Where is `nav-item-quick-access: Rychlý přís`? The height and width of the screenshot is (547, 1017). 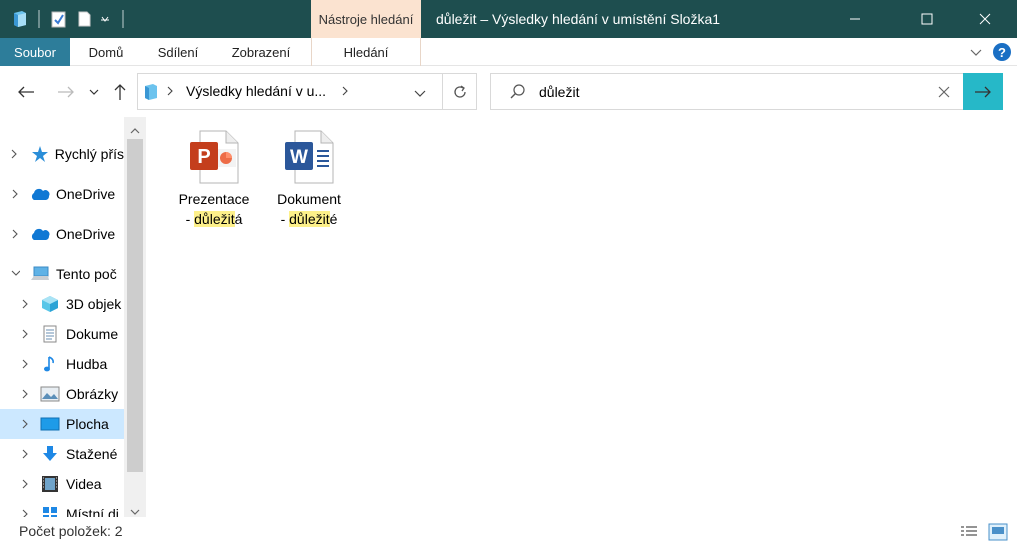 nav-item-quick-access: Rychlý přís is located at coordinates (62, 154).